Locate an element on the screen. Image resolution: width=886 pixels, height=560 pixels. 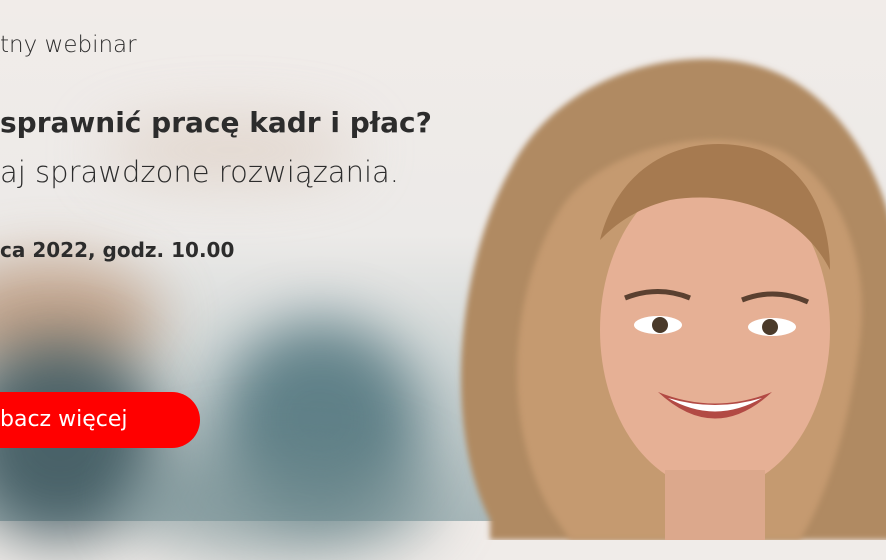
headline: sprawnić pracę kadr i płac? is located at coordinates (216, 122).